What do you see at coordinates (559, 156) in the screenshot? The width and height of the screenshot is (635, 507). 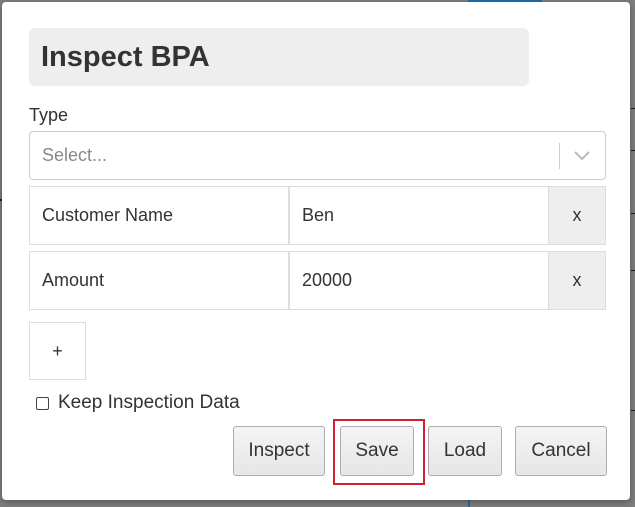 I see `select-separator` at bounding box center [559, 156].